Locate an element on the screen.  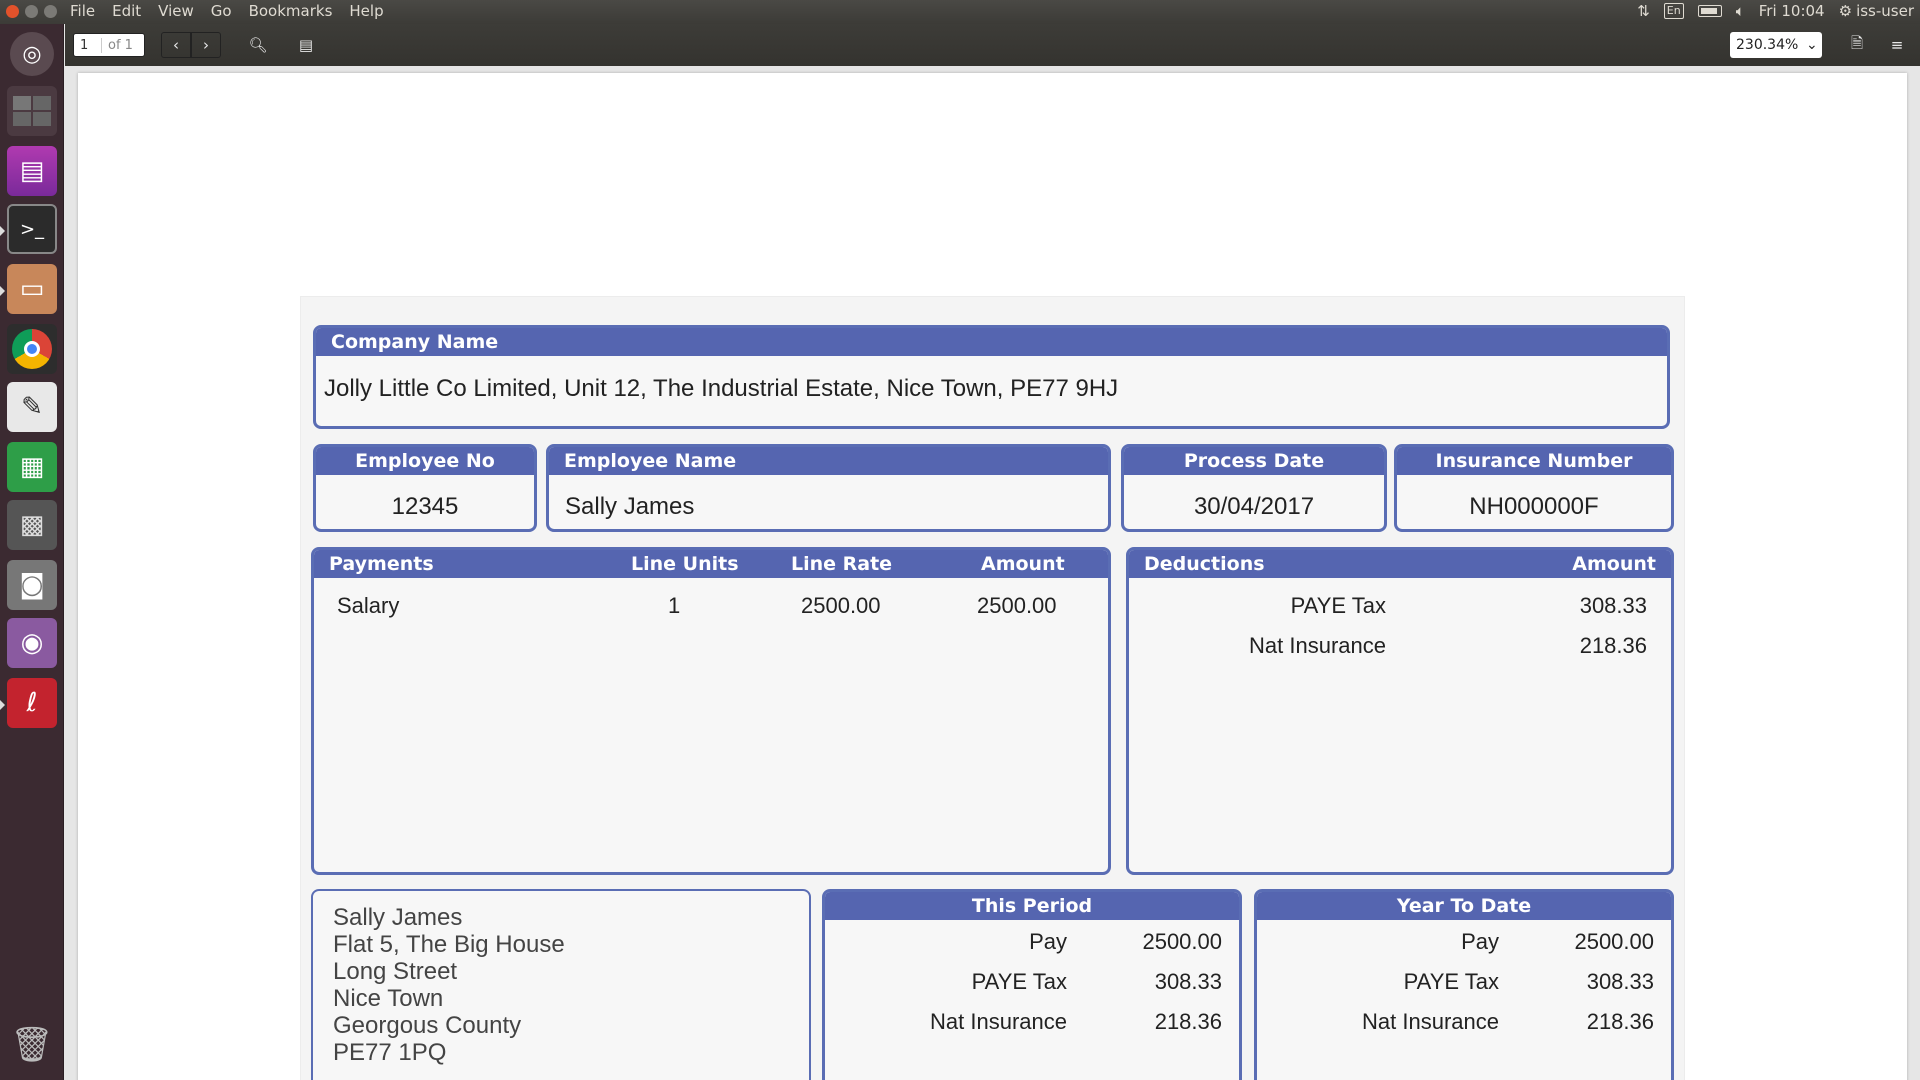
deduction-label: Nat Insurance is located at coordinates (1317, 645).